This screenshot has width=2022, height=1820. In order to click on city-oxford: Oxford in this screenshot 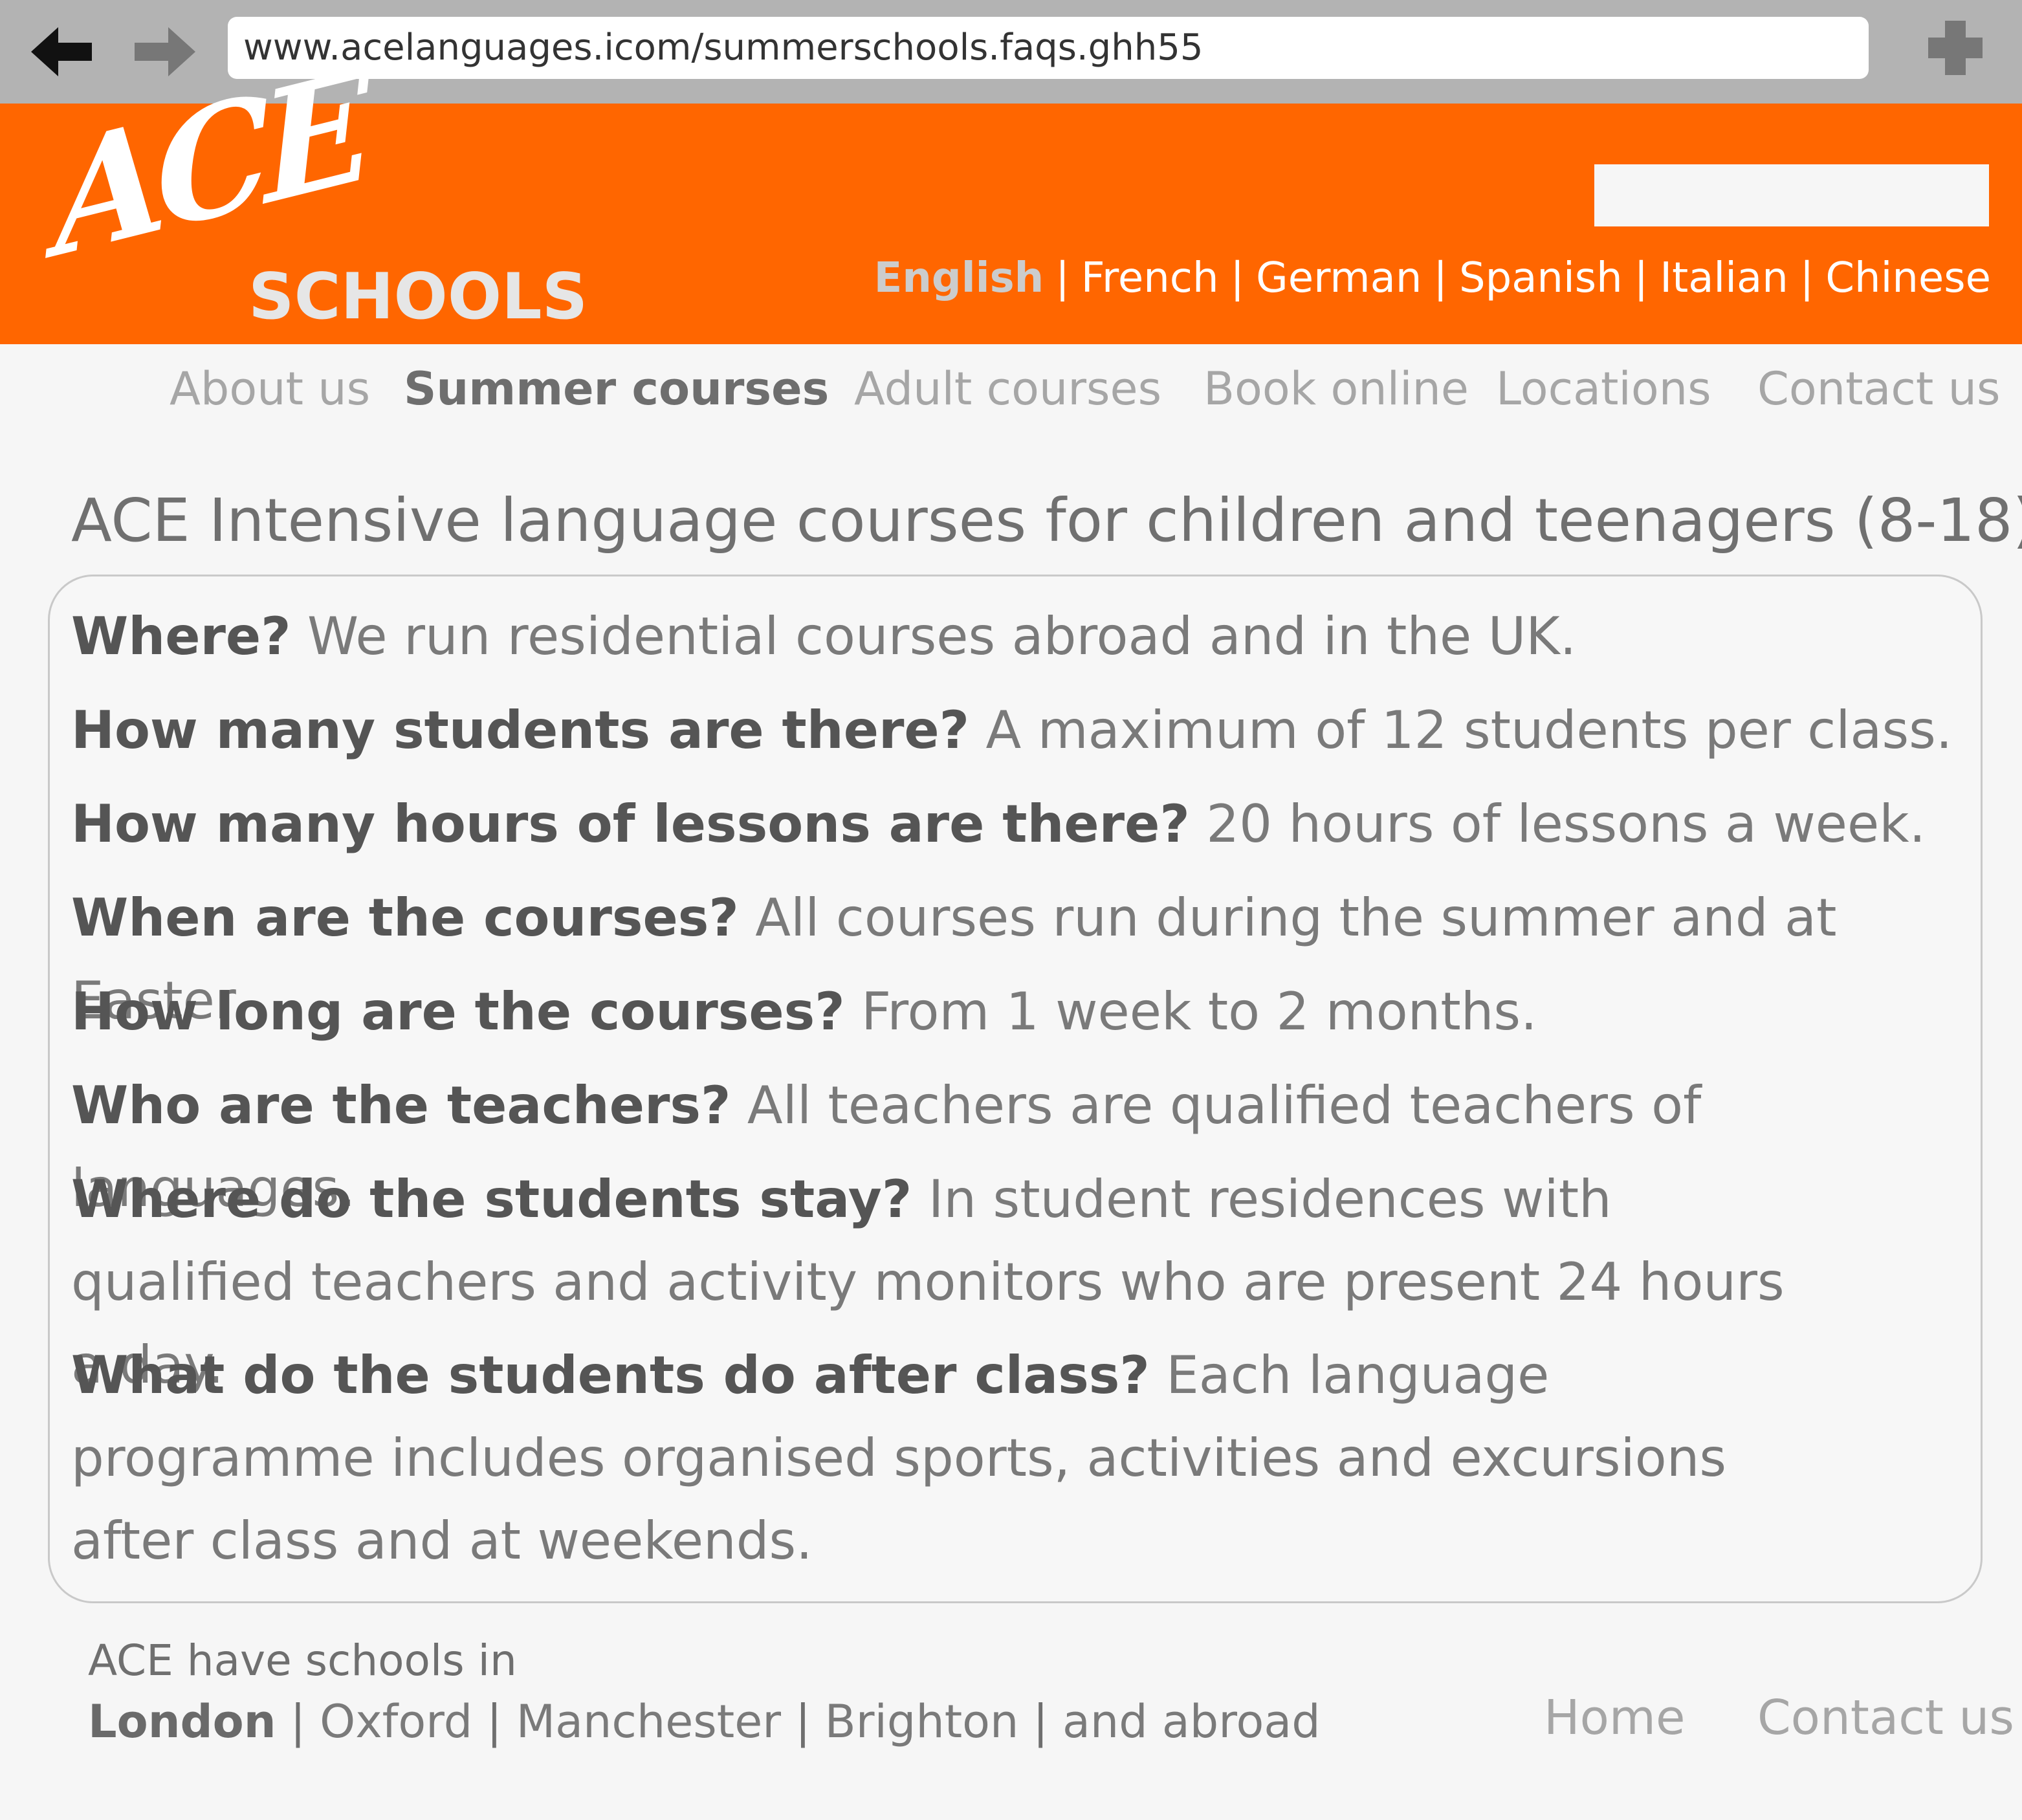, I will do `click(396, 1721)`.